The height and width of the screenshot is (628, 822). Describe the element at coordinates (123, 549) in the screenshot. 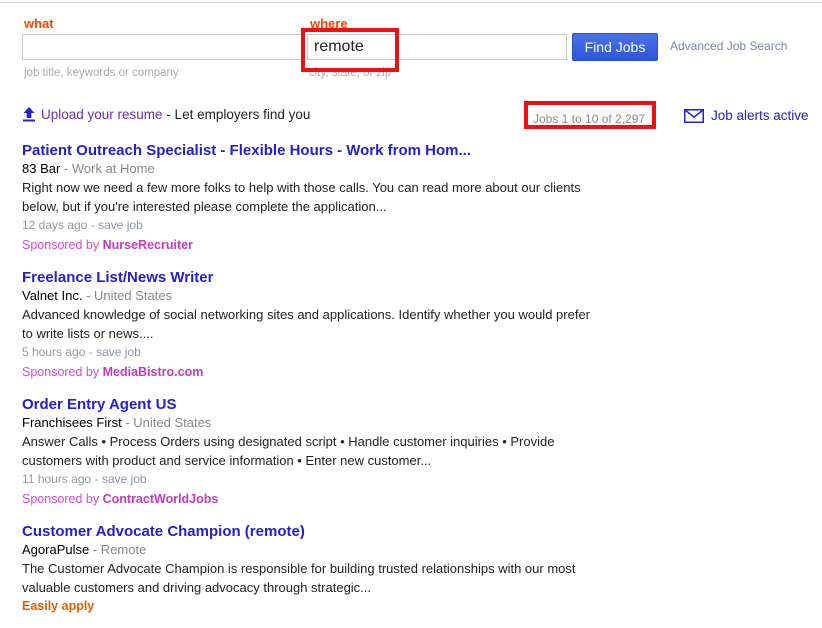

I see `job-location: Remote` at that location.